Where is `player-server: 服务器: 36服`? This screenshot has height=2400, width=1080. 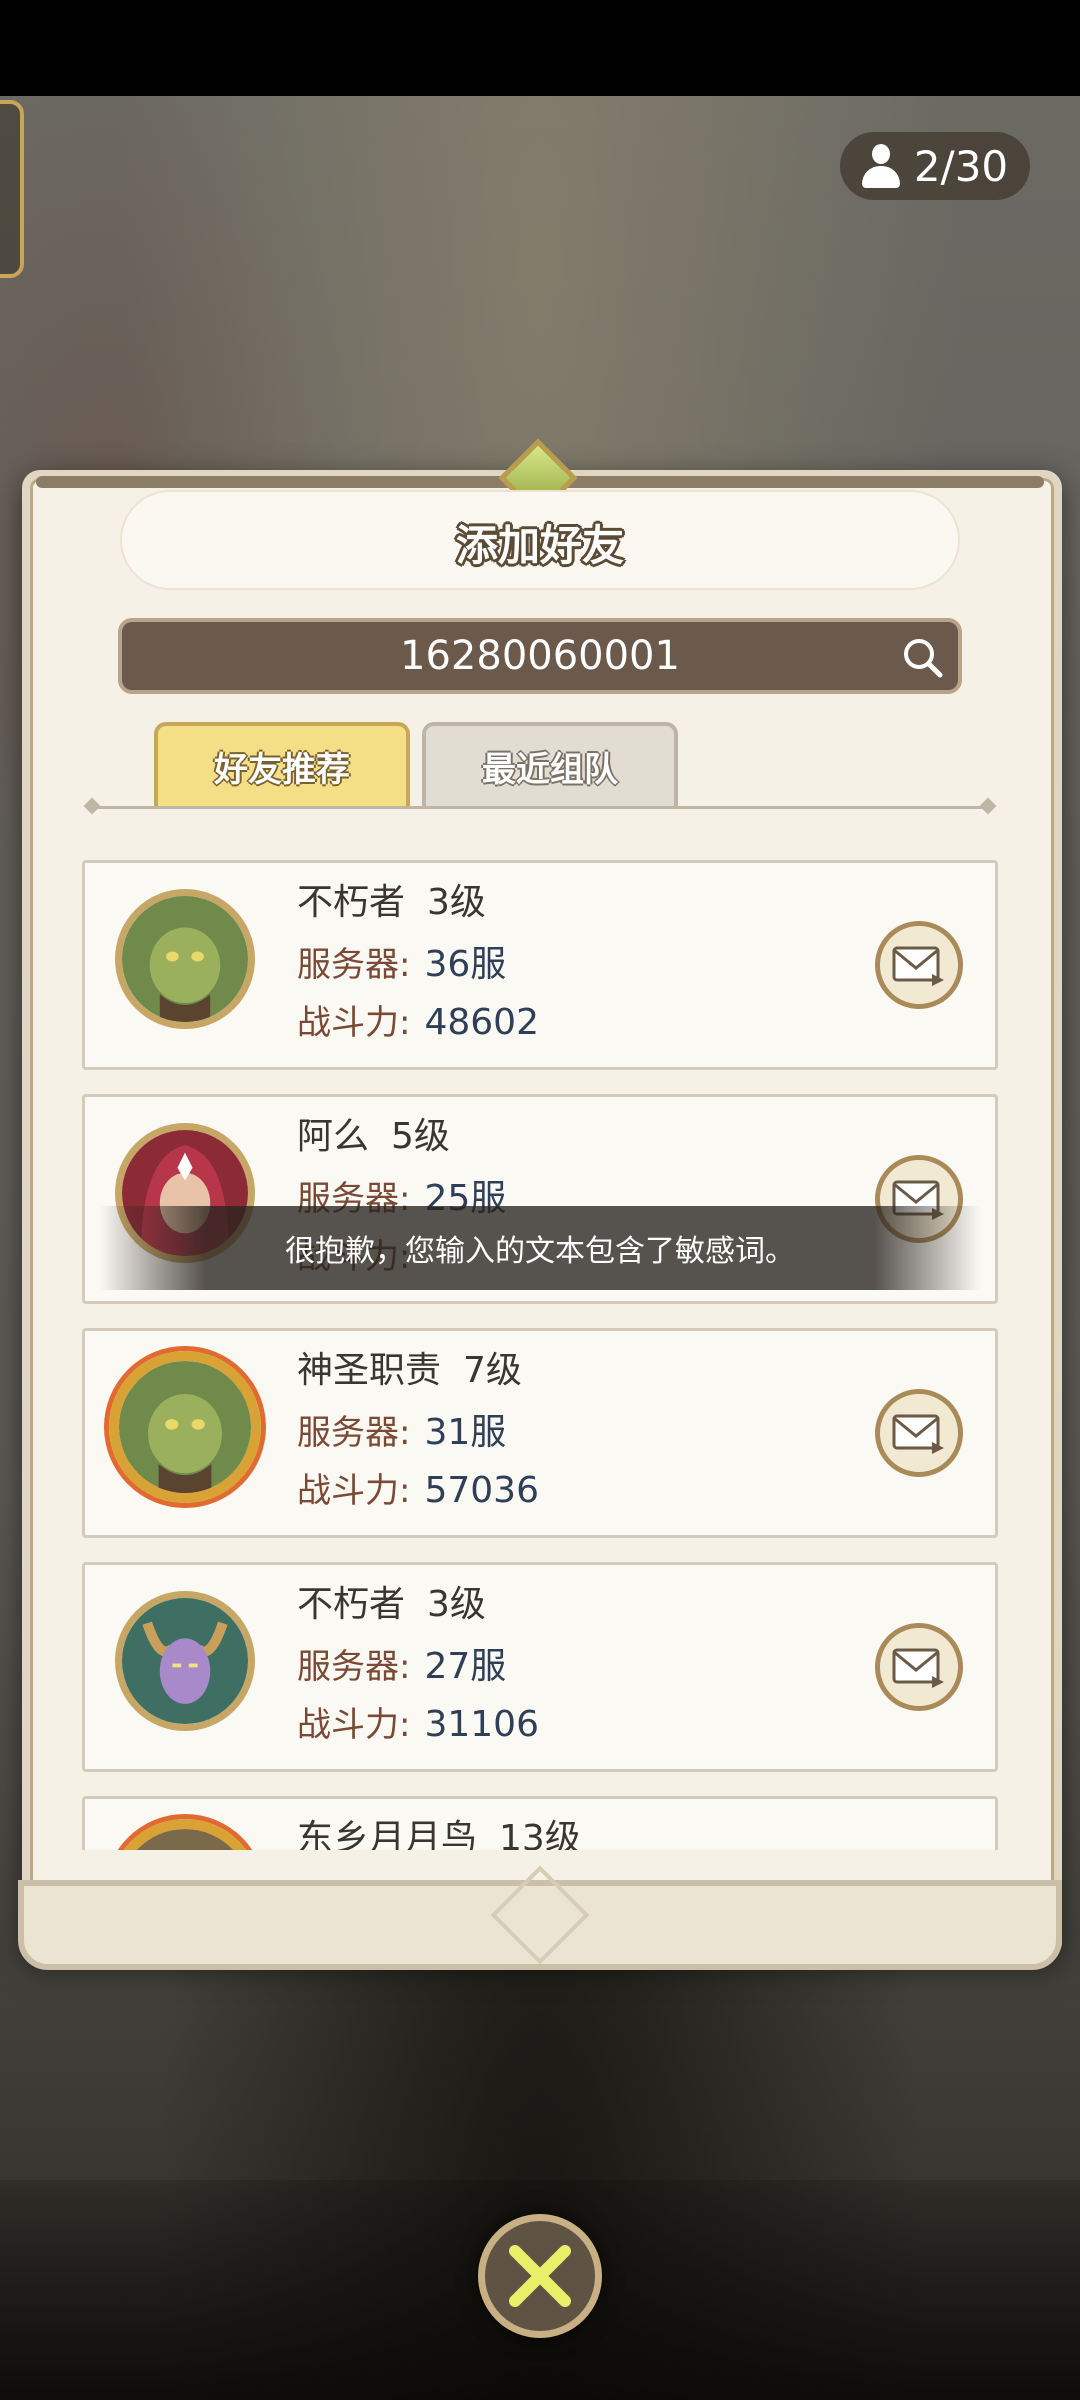
player-server: 服务器: 36服 is located at coordinates (402, 964).